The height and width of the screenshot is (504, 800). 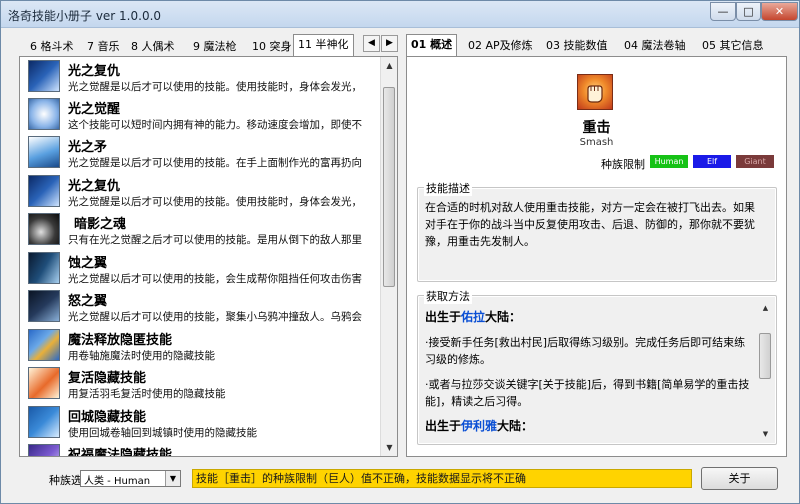 What do you see at coordinates (655, 46) in the screenshot?
I see `tab-magic-scroll: 04 魔法卷轴` at bounding box center [655, 46].